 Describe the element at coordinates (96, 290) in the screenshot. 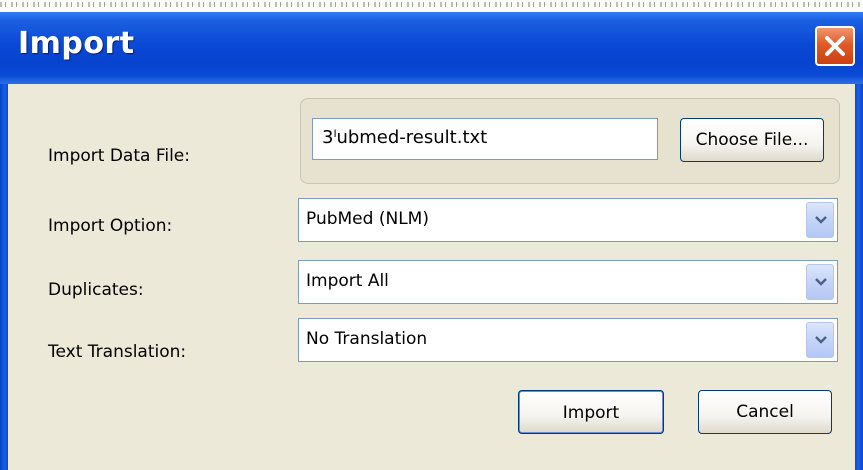

I see `duplicates-label: Duplicates:` at that location.